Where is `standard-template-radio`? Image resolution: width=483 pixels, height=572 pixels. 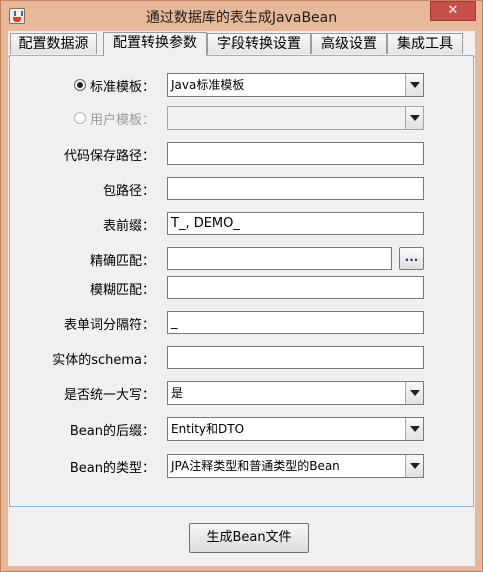 standard-template-radio is located at coordinates (80, 85).